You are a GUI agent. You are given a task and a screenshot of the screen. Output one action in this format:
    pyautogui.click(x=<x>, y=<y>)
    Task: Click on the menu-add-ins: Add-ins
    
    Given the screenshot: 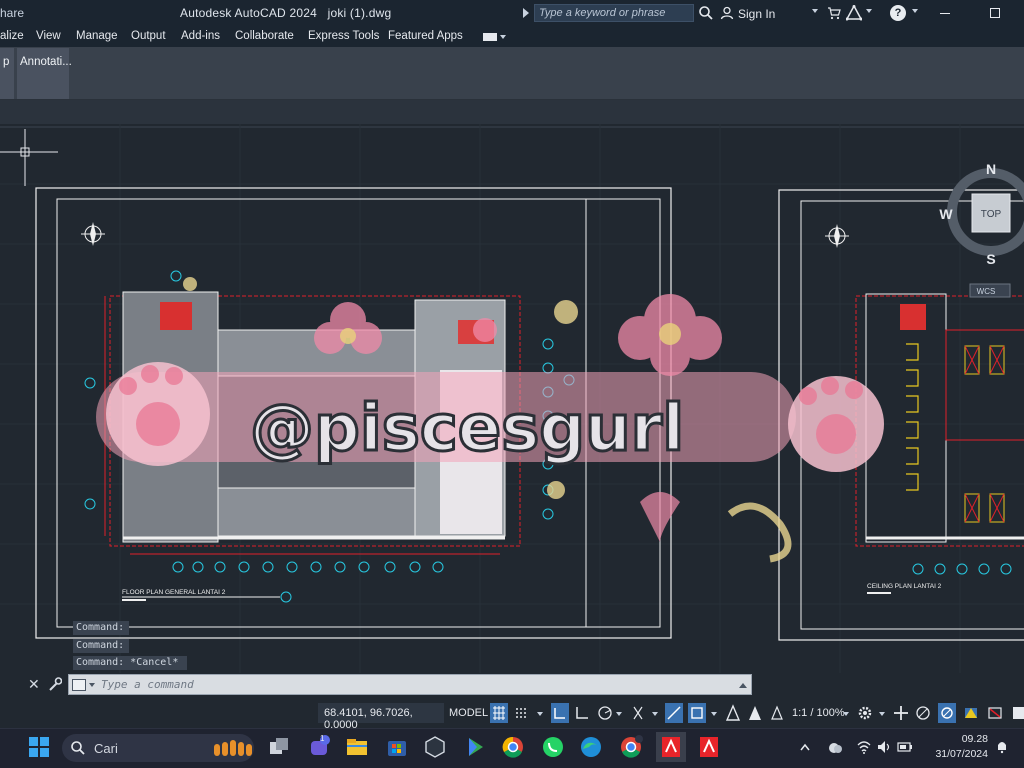 What is the action you would take?
    pyautogui.click(x=200, y=36)
    